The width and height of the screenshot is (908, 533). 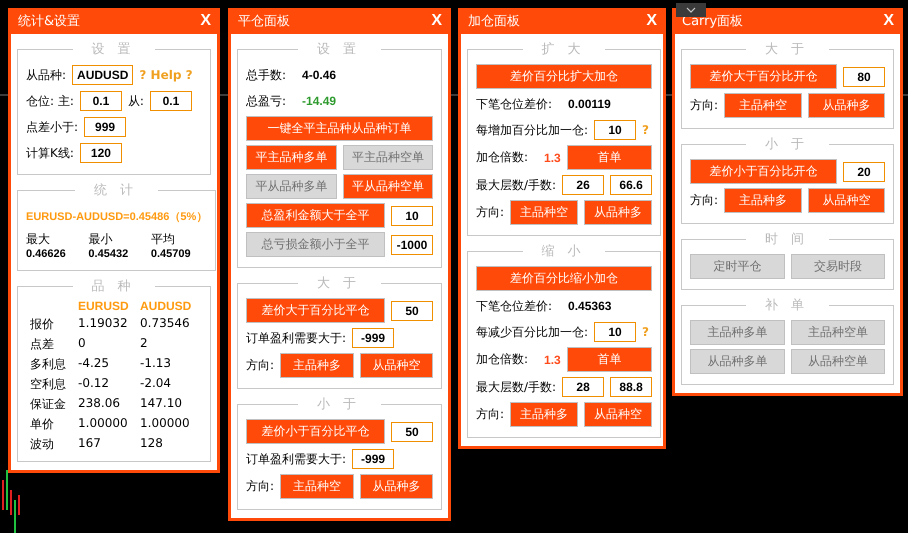 I want to click on field-label: 点差小于:, so click(x=52, y=127).